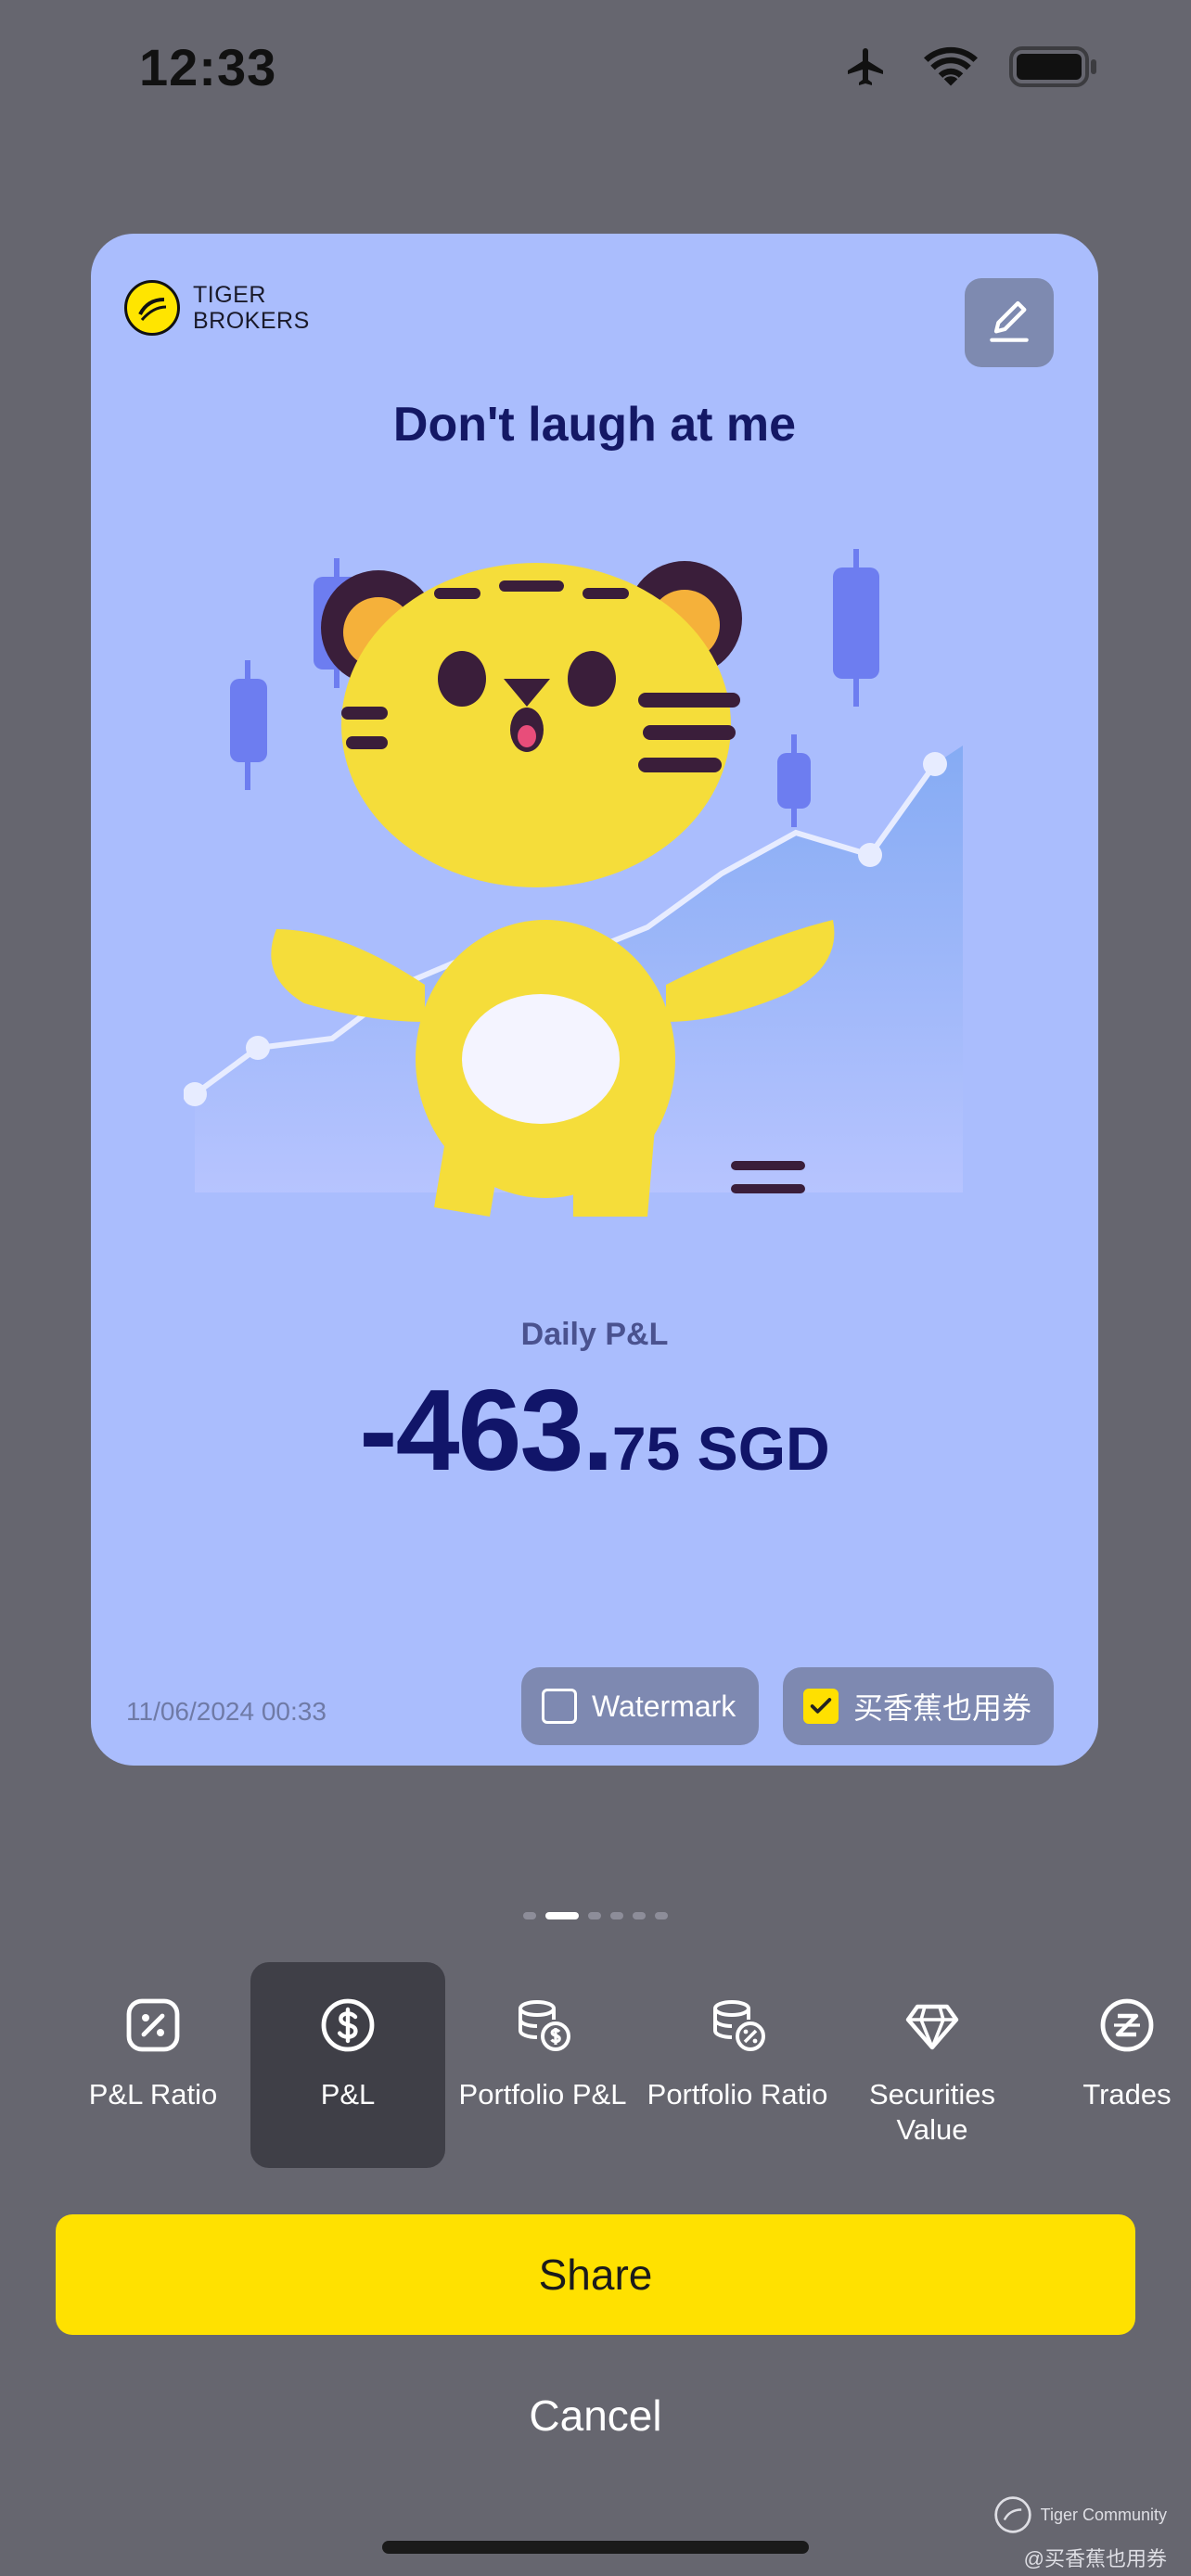 Image resolution: width=1191 pixels, height=2576 pixels. Describe the element at coordinates (594, 1334) in the screenshot. I see `pnl-label: Daily P&L` at that location.